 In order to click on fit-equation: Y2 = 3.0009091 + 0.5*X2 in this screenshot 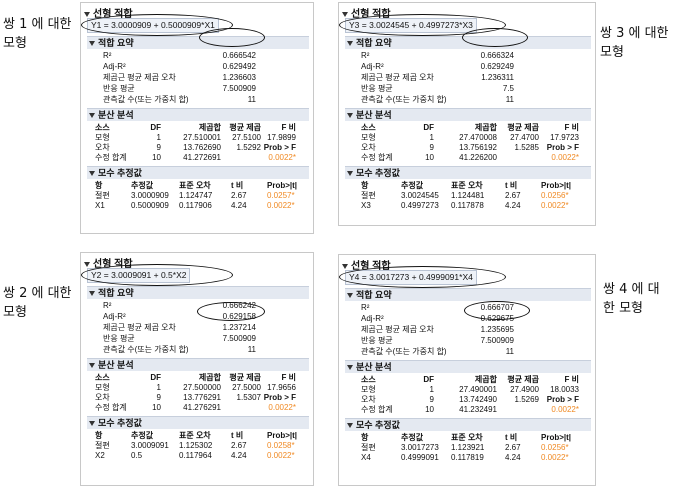, I will do `click(139, 275)`.